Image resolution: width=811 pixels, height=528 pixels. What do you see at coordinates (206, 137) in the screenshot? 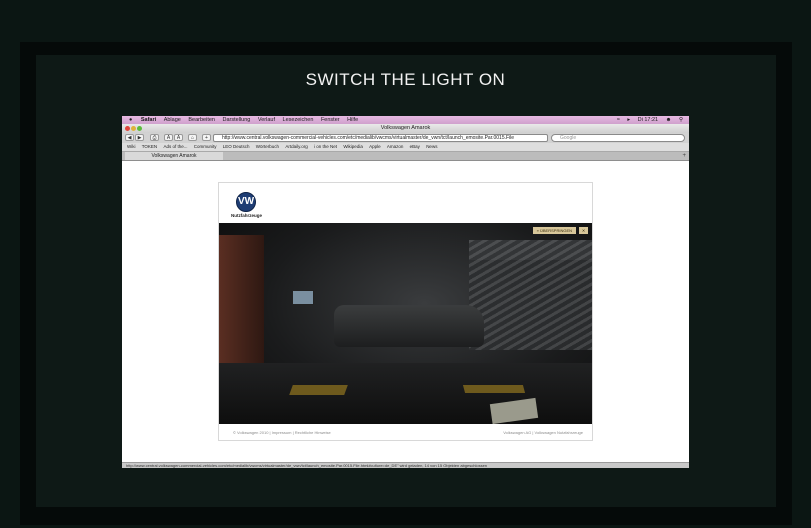
I see `add-bookmark-icon: +` at bounding box center [206, 137].